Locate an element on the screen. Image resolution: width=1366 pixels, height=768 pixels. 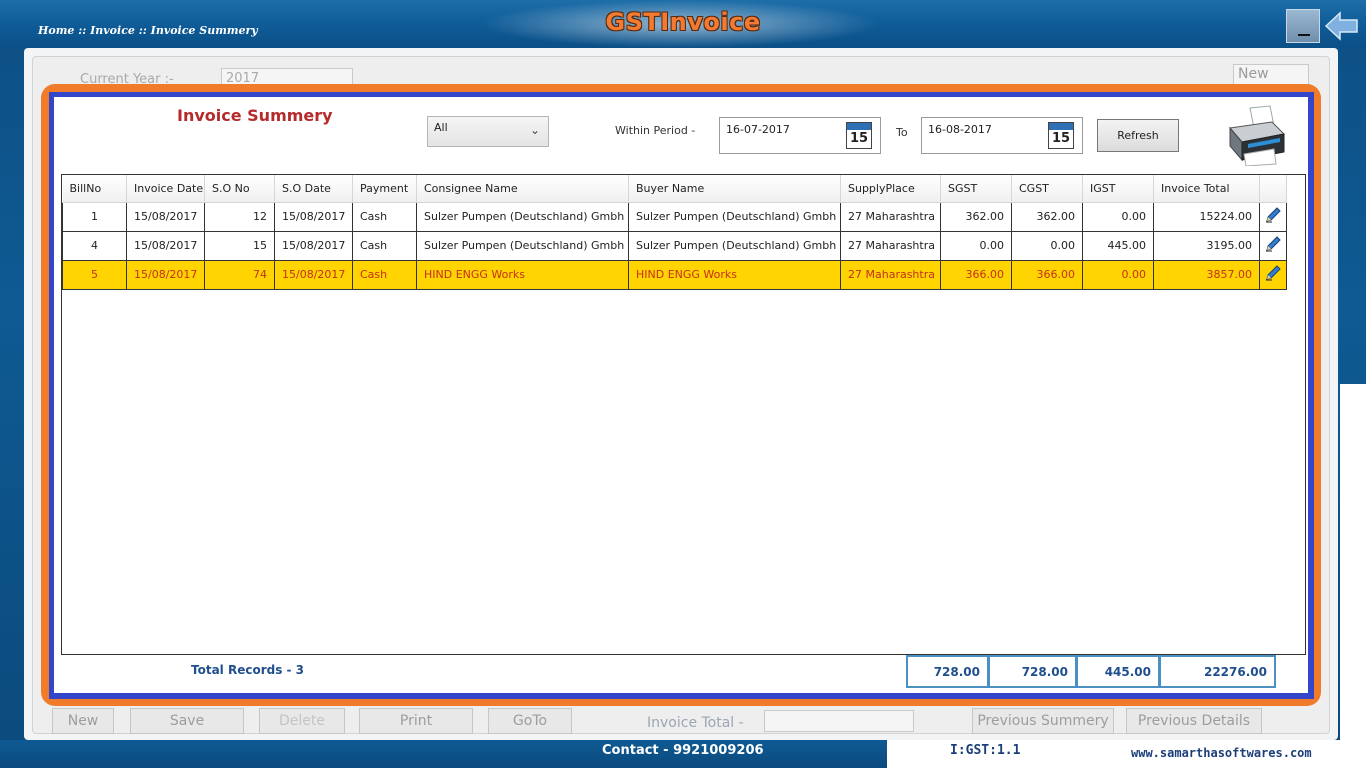
column-header-igst: IGST is located at coordinates (1118, 189).